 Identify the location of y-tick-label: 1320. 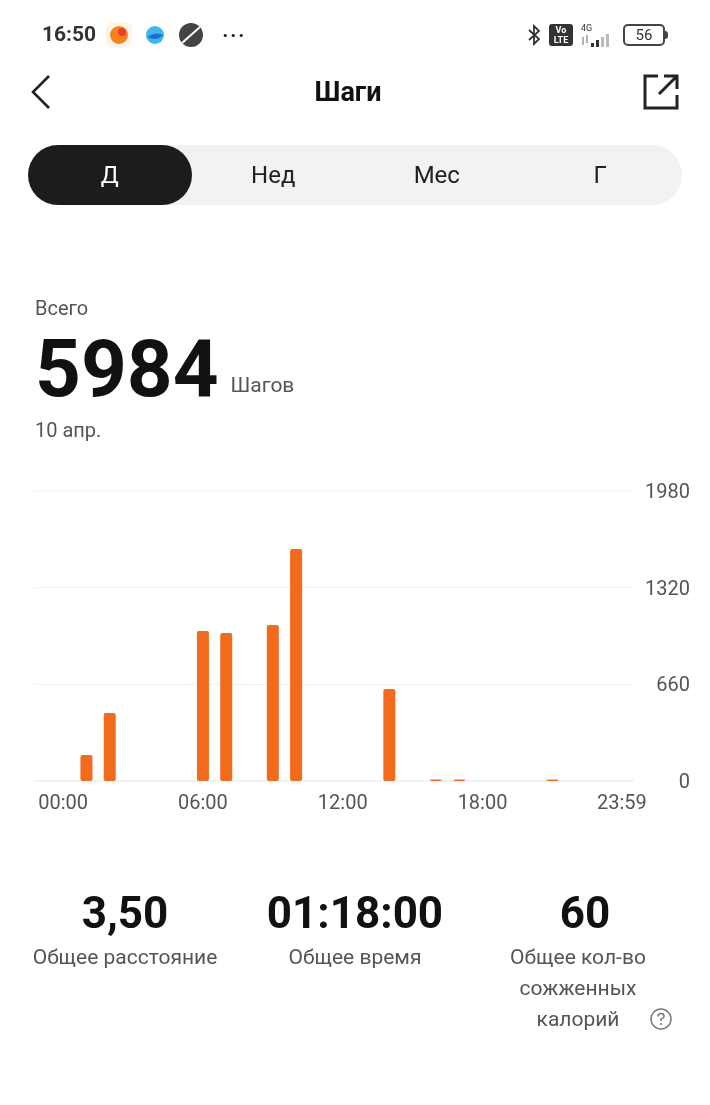
(667, 587).